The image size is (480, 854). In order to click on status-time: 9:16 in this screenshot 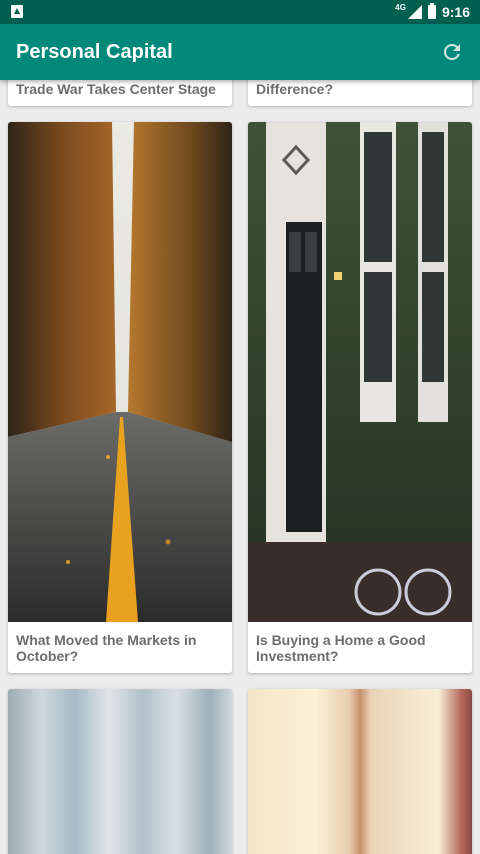, I will do `click(455, 12)`.